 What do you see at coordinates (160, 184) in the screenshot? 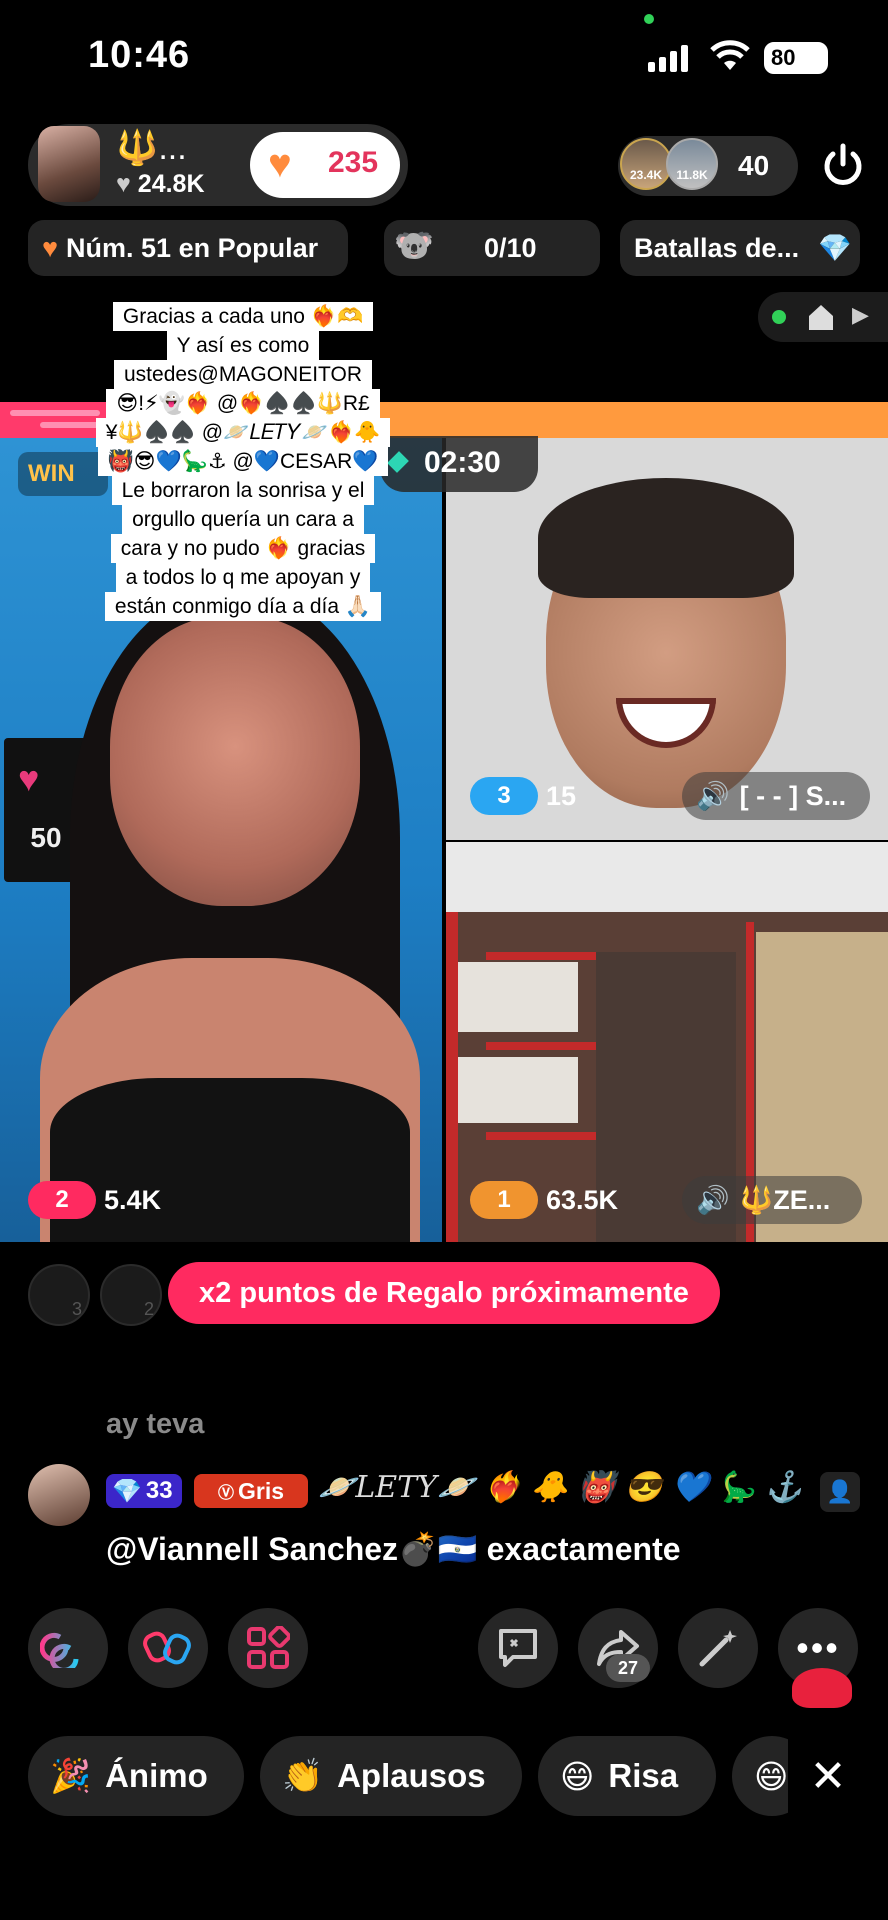
I see `host-likes: ♥ 24.8K` at bounding box center [160, 184].